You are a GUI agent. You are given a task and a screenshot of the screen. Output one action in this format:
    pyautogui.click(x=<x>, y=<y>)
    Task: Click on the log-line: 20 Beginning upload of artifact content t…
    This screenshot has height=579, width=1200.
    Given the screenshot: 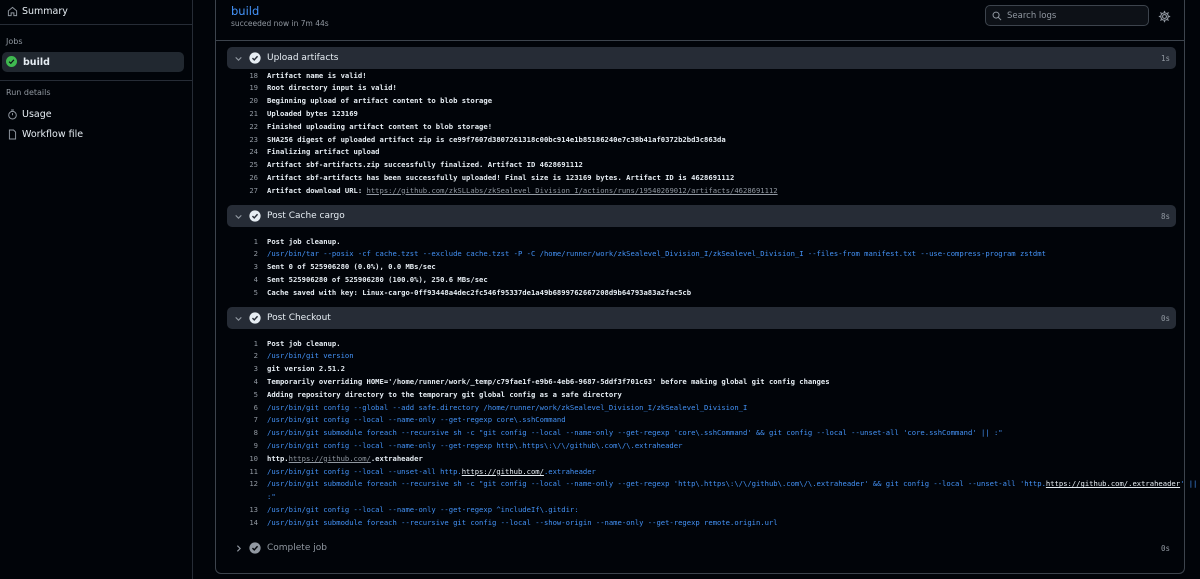 What is the action you would take?
    pyautogui.click(x=371, y=101)
    